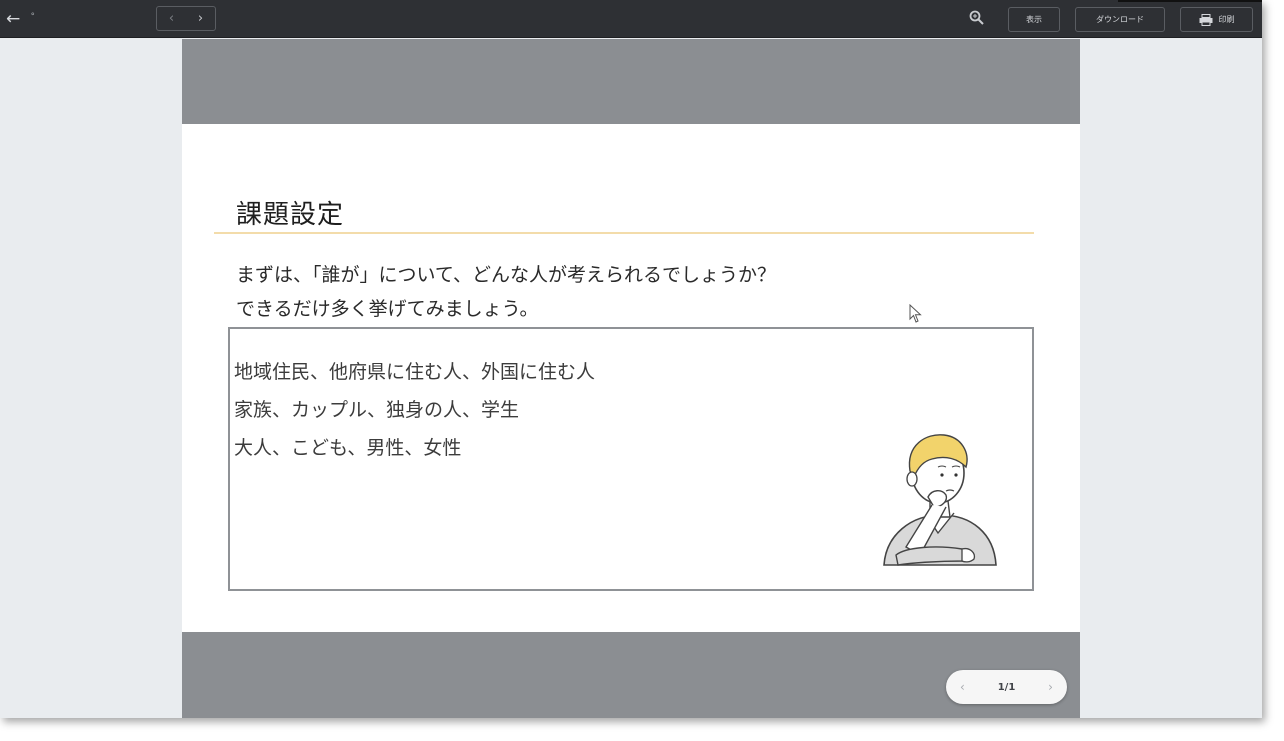 Image resolution: width=1284 pixels, height=741 pixels. I want to click on answer-line-2: 家族、カップル、独身の人、学生, so click(377, 410).